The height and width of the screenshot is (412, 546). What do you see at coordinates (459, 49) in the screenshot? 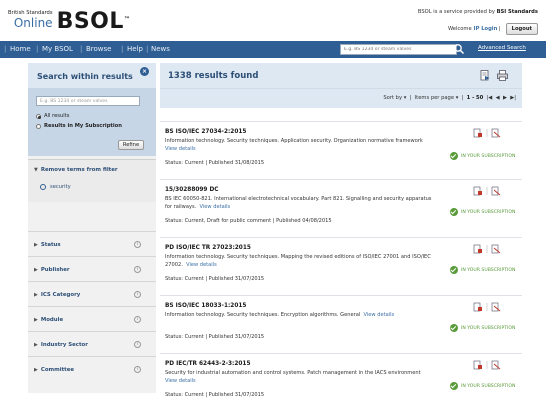
I see `search-icon` at bounding box center [459, 49].